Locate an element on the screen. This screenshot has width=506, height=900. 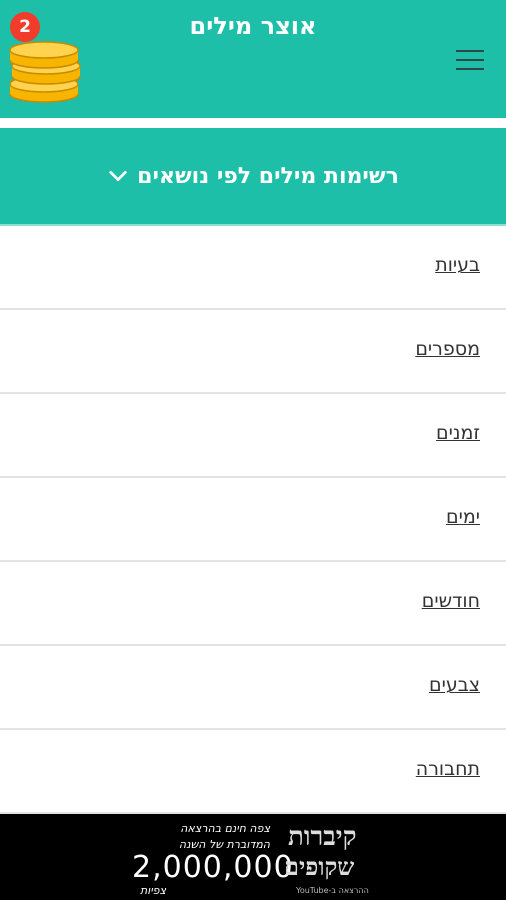
category-link: חודשים is located at coordinates (451, 601).